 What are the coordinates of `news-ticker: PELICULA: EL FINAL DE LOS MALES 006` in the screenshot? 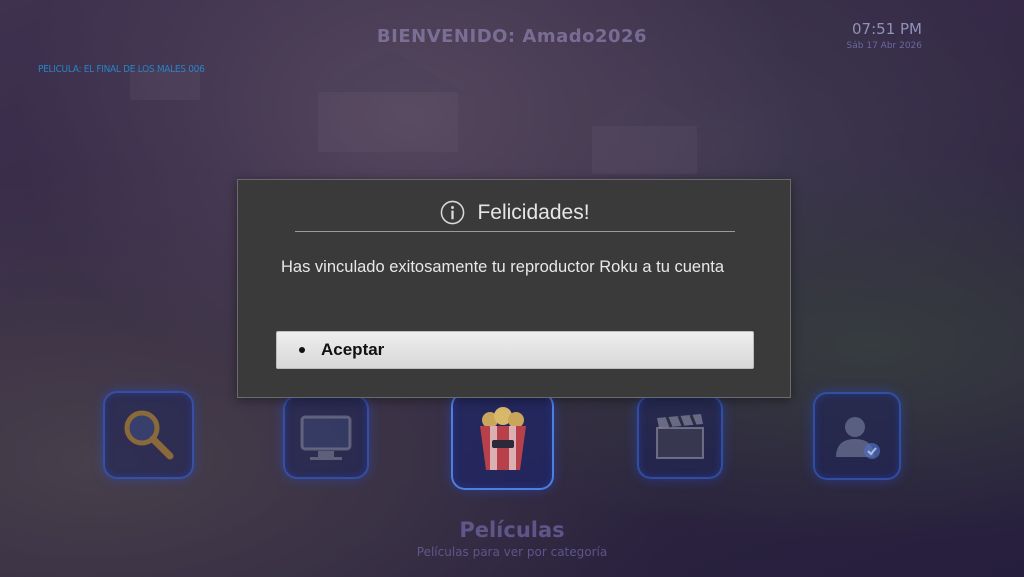 It's located at (121, 69).